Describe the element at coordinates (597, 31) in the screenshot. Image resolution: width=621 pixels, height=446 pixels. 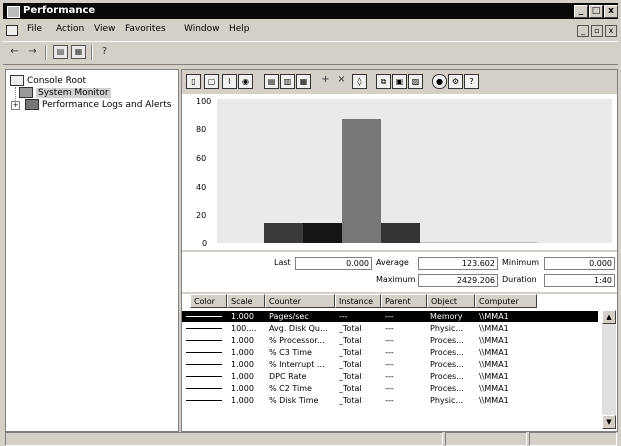
I see `mdi-restore-button: ▫` at that location.